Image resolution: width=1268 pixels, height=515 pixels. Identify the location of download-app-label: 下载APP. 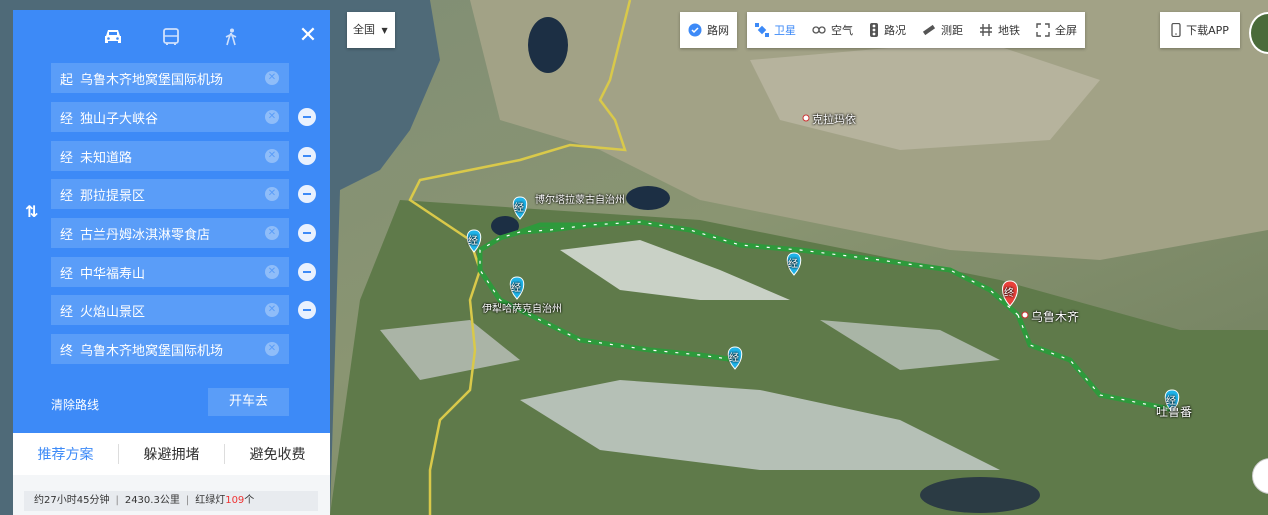
(1207, 30).